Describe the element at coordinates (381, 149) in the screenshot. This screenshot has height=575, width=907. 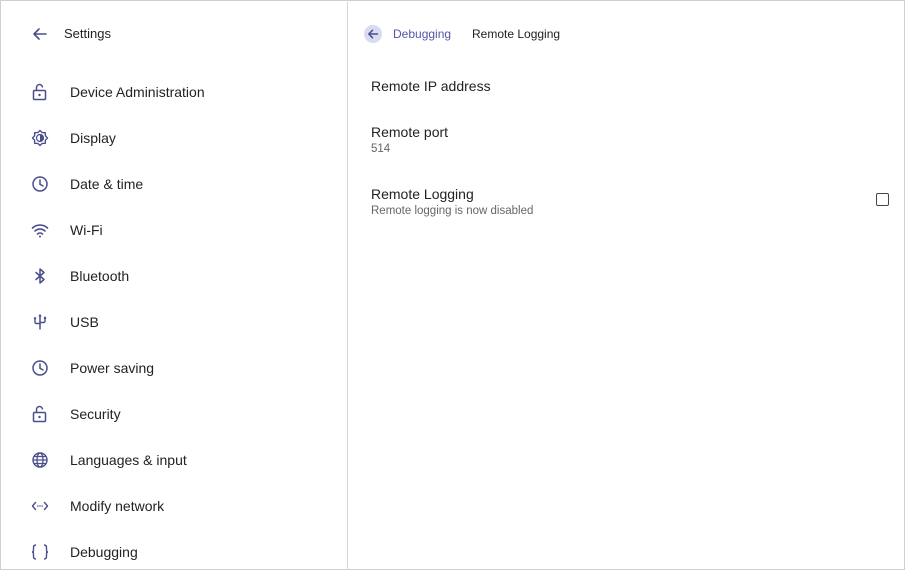
I see `setting-summary: 514` at that location.